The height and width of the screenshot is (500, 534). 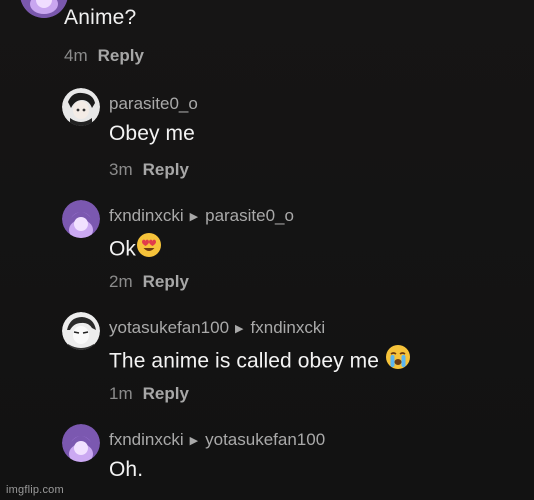 I want to click on comment-text: Ok, so click(x=135, y=249).